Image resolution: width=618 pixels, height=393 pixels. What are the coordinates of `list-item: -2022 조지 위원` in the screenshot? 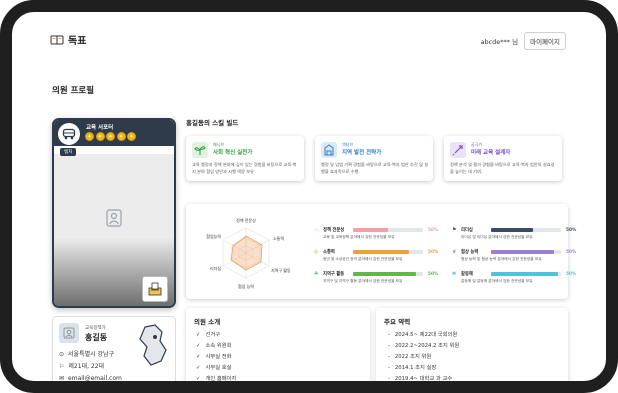 It's located at (423, 357).